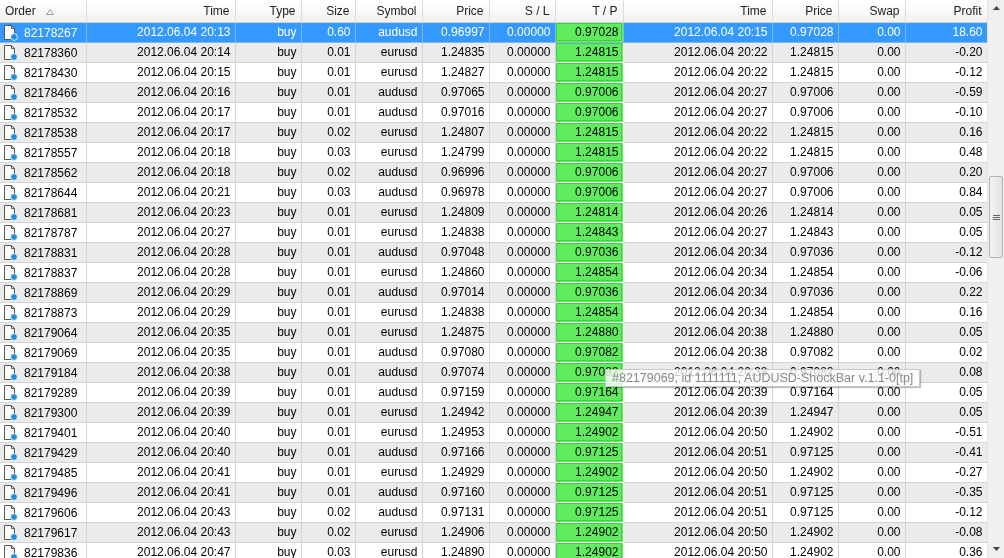 Image resolution: width=1004 pixels, height=558 pixels. What do you see at coordinates (871, 11) in the screenshot?
I see `column-header: Swap` at bounding box center [871, 11].